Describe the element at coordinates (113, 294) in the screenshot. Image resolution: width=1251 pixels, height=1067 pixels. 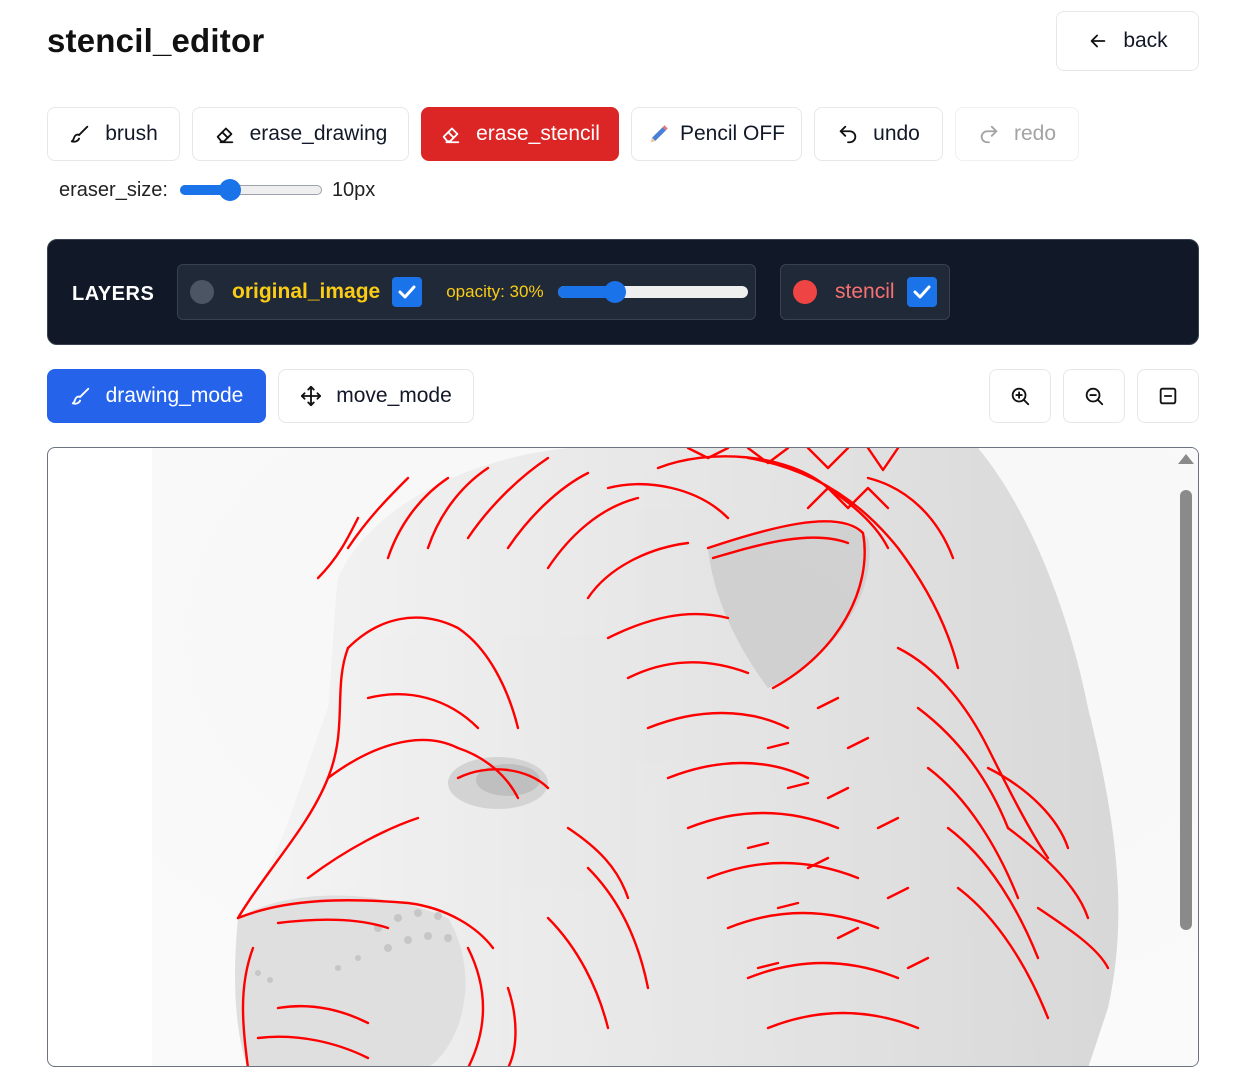
I see `layers-heading: LAYERS` at that location.